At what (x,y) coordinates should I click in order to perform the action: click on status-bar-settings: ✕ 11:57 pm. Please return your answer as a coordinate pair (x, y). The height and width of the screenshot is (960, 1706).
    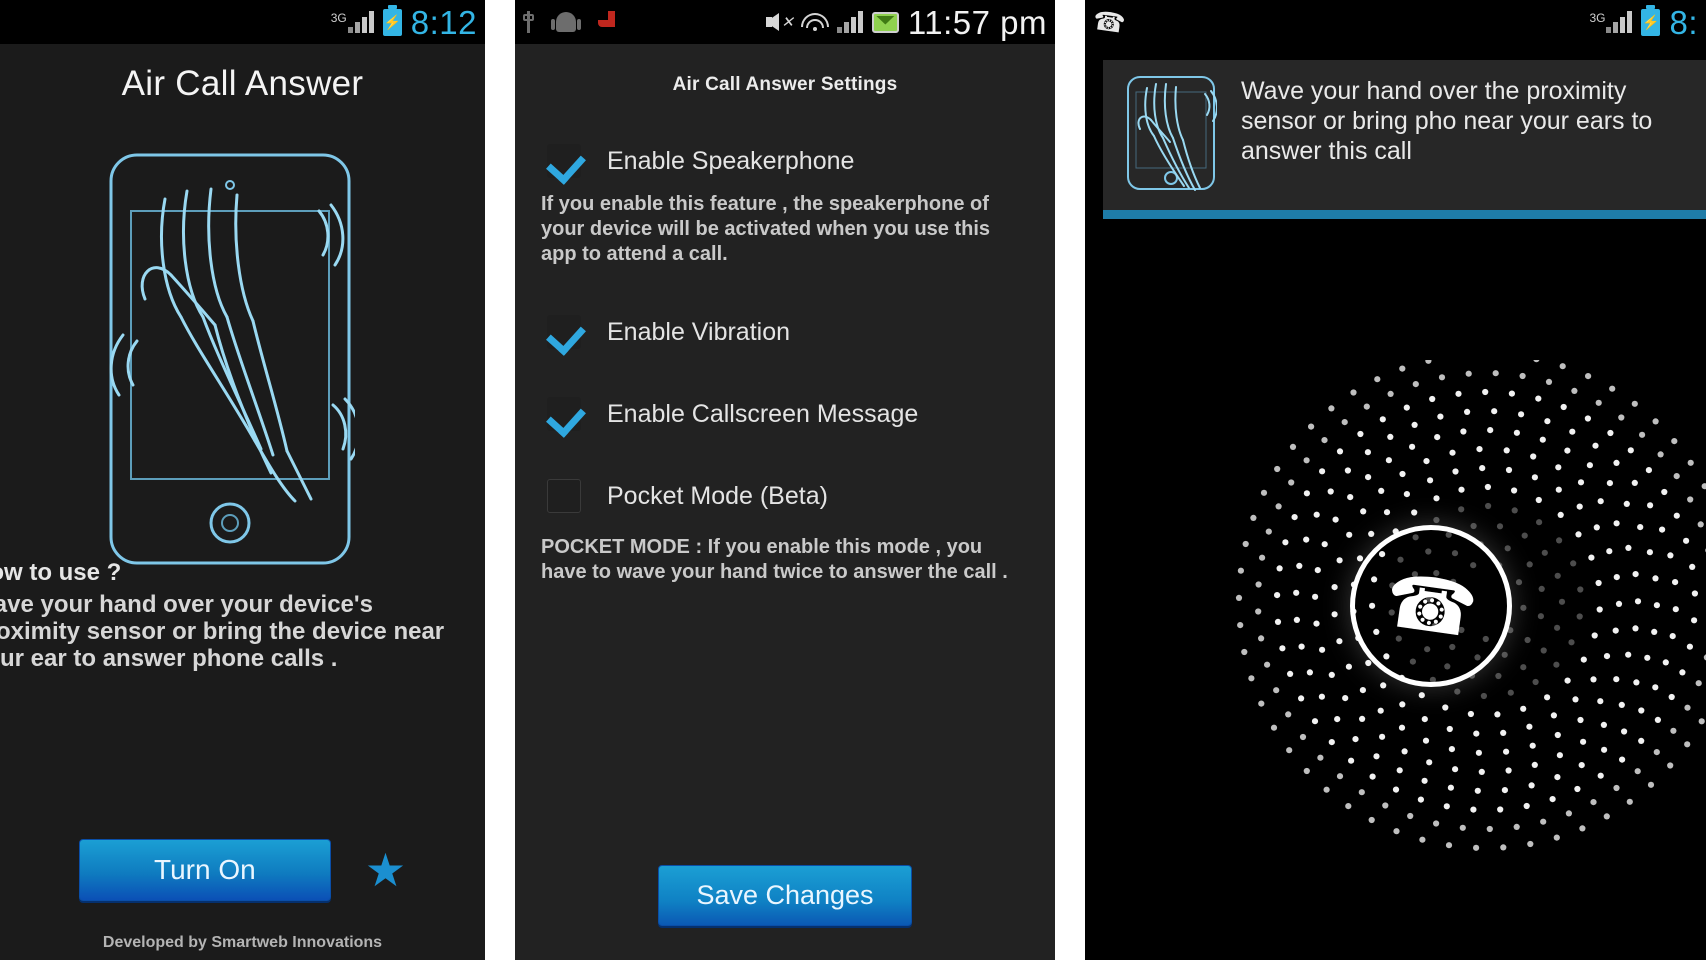
    Looking at the image, I should click on (785, 22).